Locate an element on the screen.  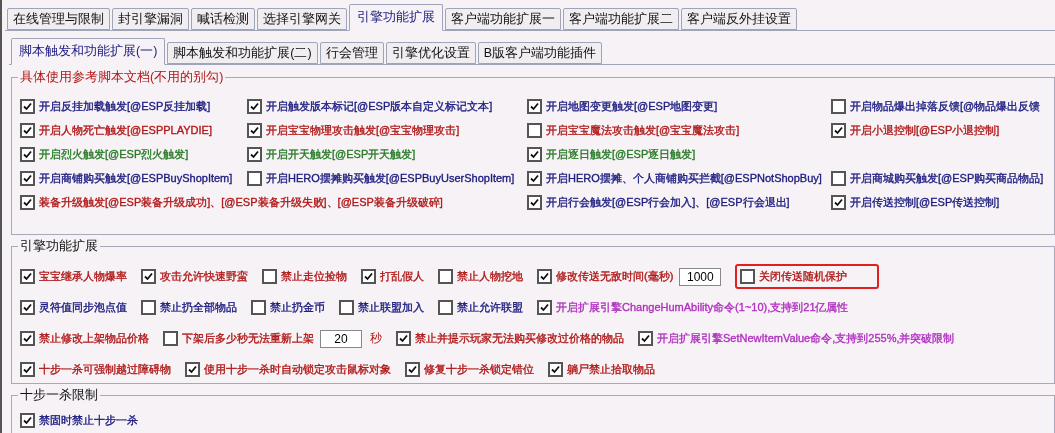
option-label: 开启反挂加载触发[@ESP反挂加载] is located at coordinates (125, 106).